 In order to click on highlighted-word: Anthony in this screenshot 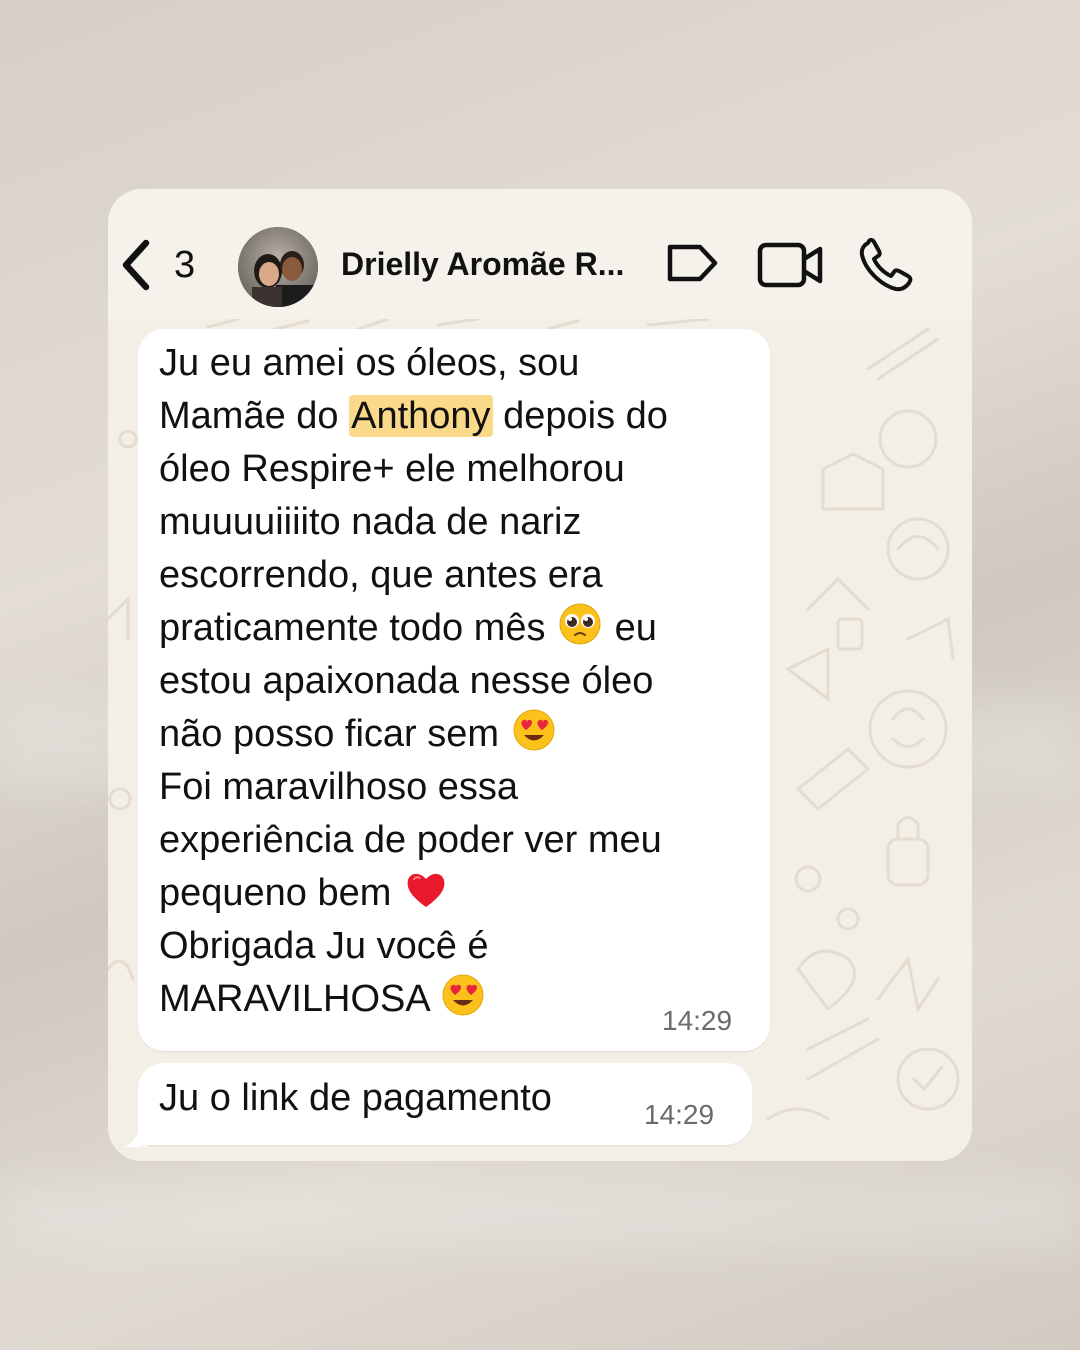, I will do `click(421, 416)`.